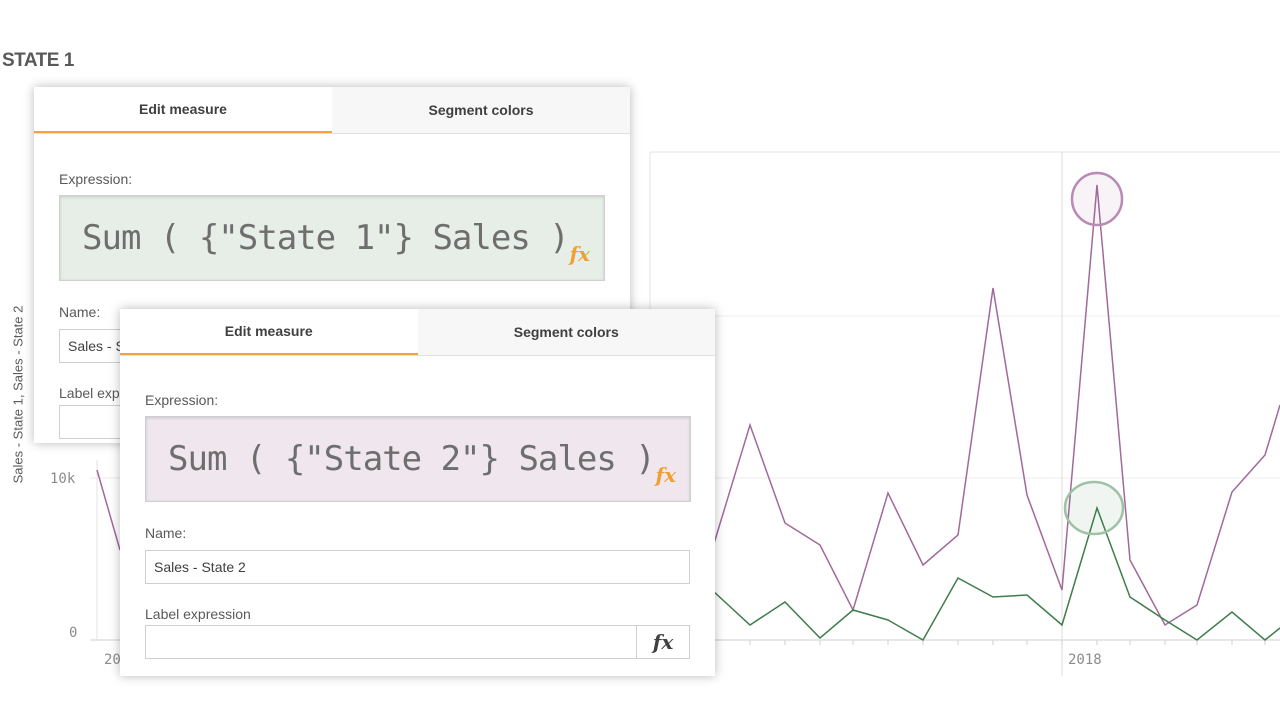 The height and width of the screenshot is (720, 1280). What do you see at coordinates (198, 614) in the screenshot?
I see `label-expression-label: Label expression` at bounding box center [198, 614].